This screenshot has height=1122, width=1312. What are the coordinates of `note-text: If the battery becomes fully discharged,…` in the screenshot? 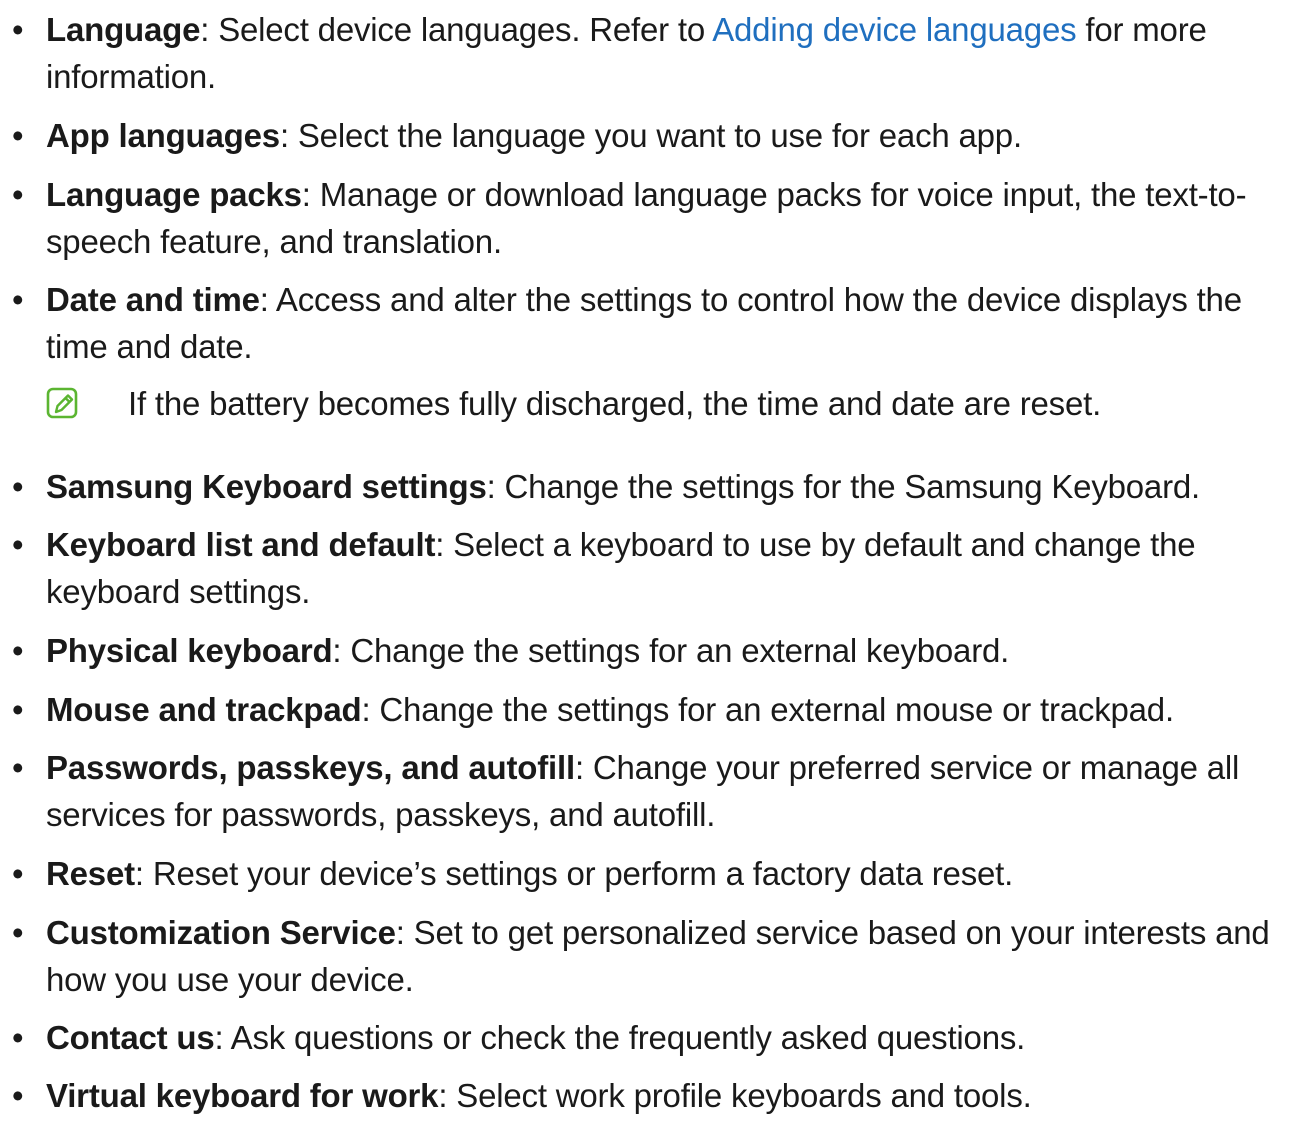 It's located at (615, 403).